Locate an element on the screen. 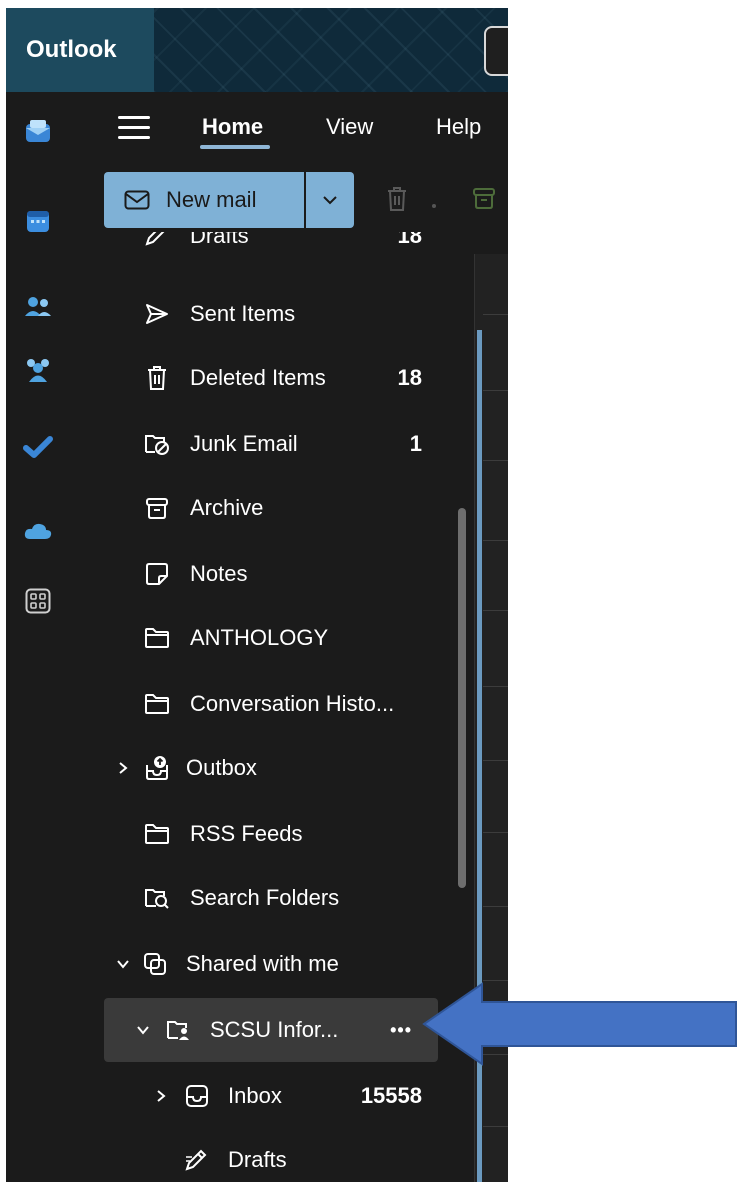 This screenshot has height=1182, width=741. people-icon is located at coordinates (38, 307).